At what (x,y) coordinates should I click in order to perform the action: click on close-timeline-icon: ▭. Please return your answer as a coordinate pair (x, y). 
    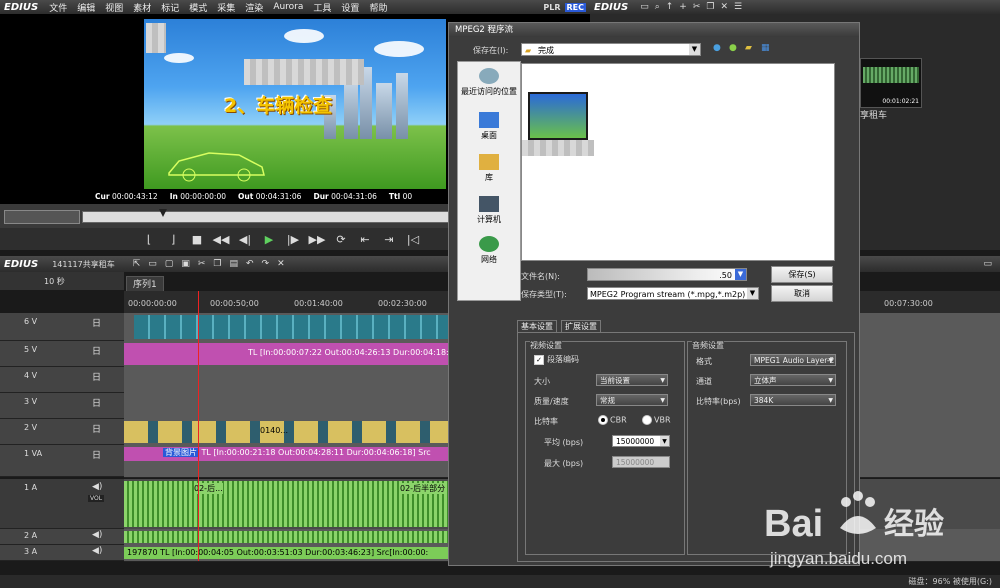
    Looking at the image, I should click on (991, 264).